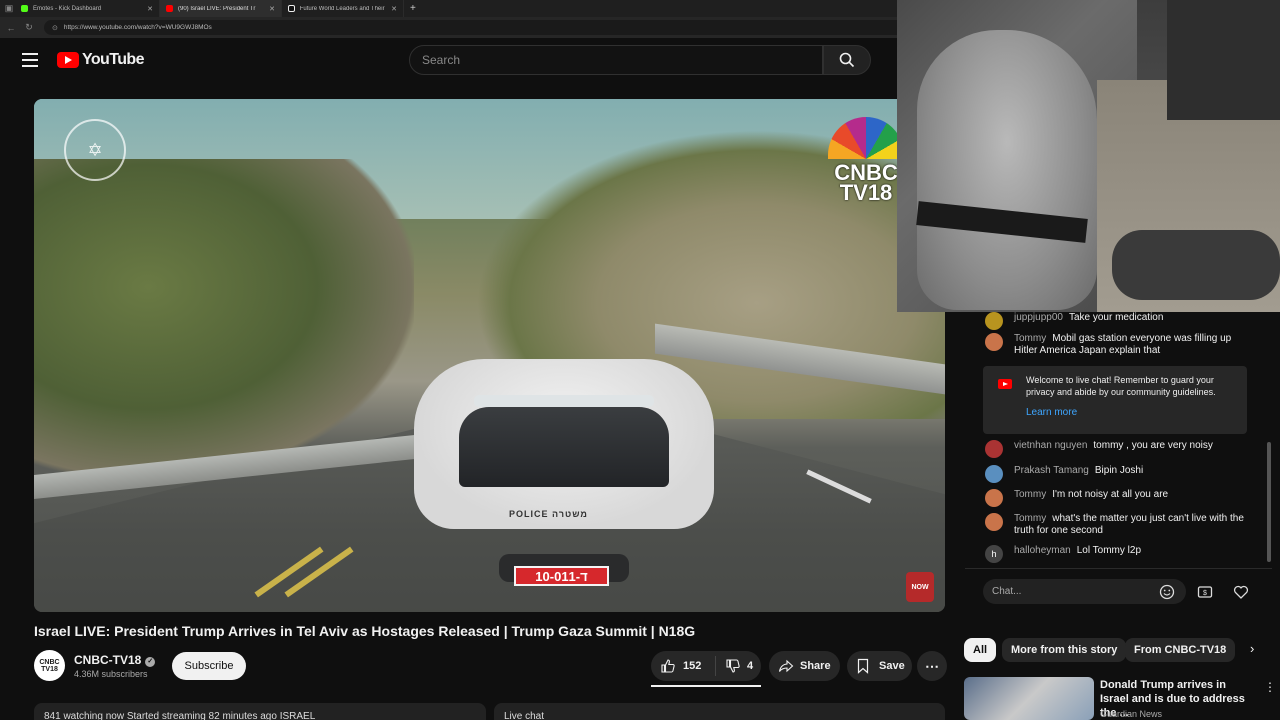 This screenshot has width=1280, height=720. What do you see at coordinates (1120, 321) in the screenshot?
I see `chat-message: juppjupp00 Take your medication` at bounding box center [1120, 321].